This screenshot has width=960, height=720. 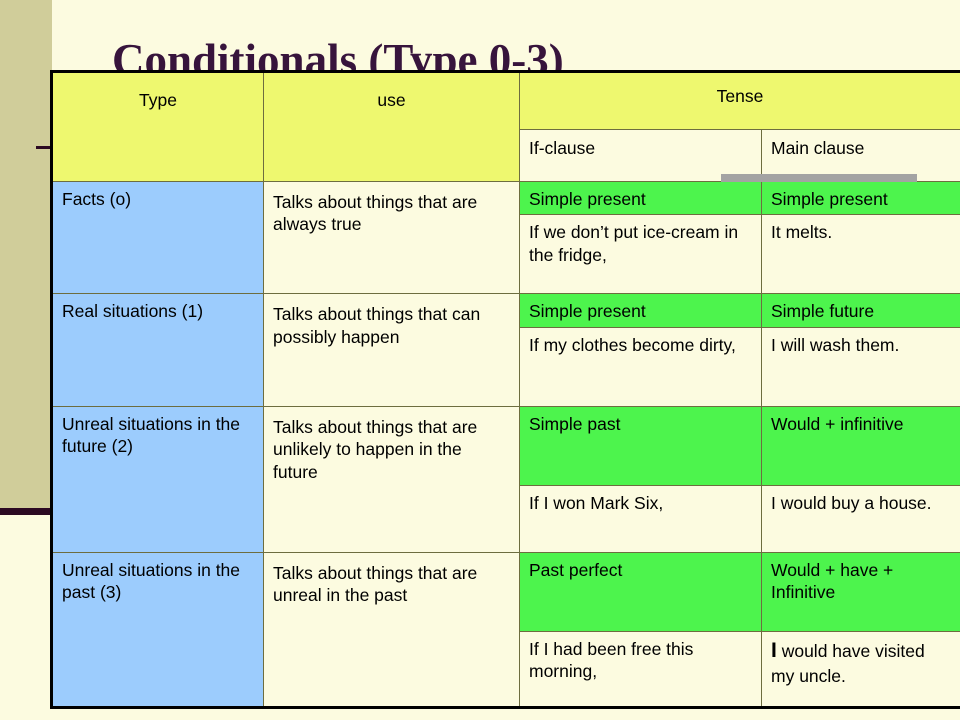 What do you see at coordinates (860, 198) in the screenshot?
I see `row-tense-main: Simple present` at bounding box center [860, 198].